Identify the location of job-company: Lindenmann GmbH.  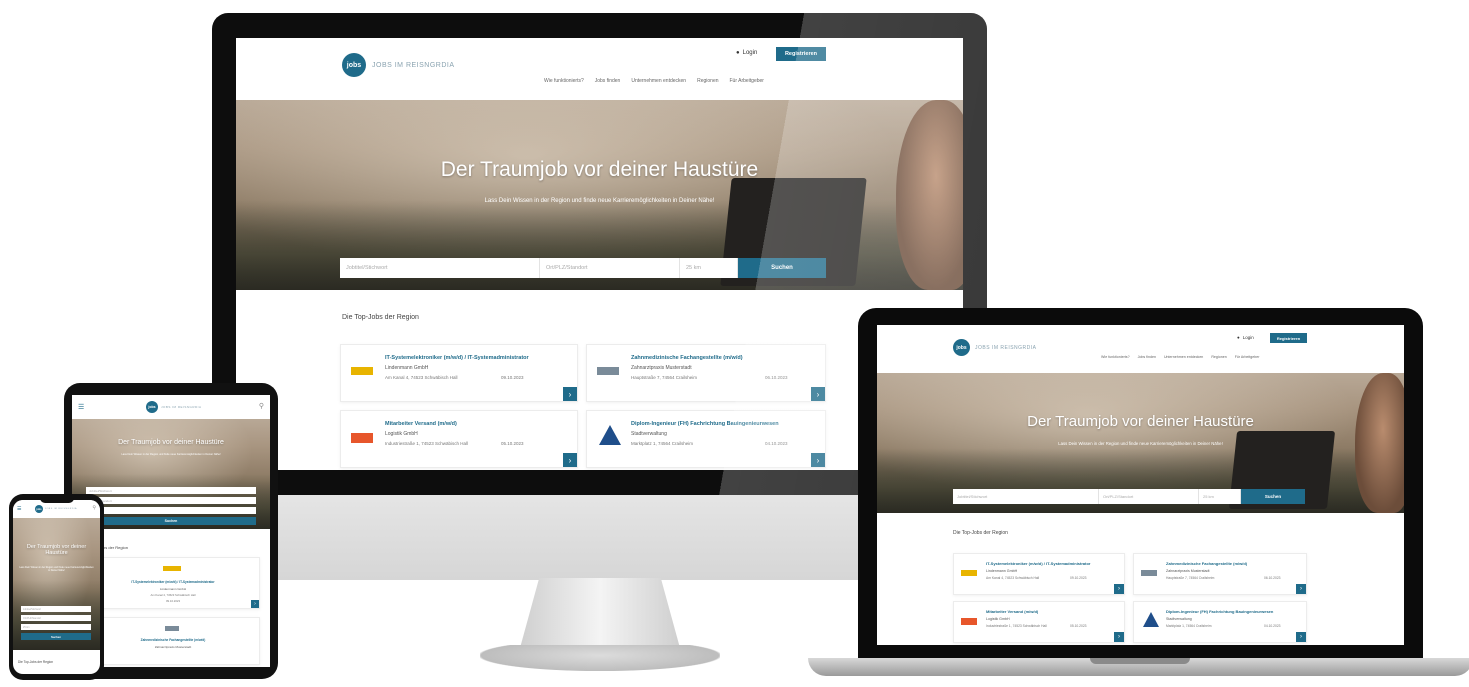
(1002, 571).